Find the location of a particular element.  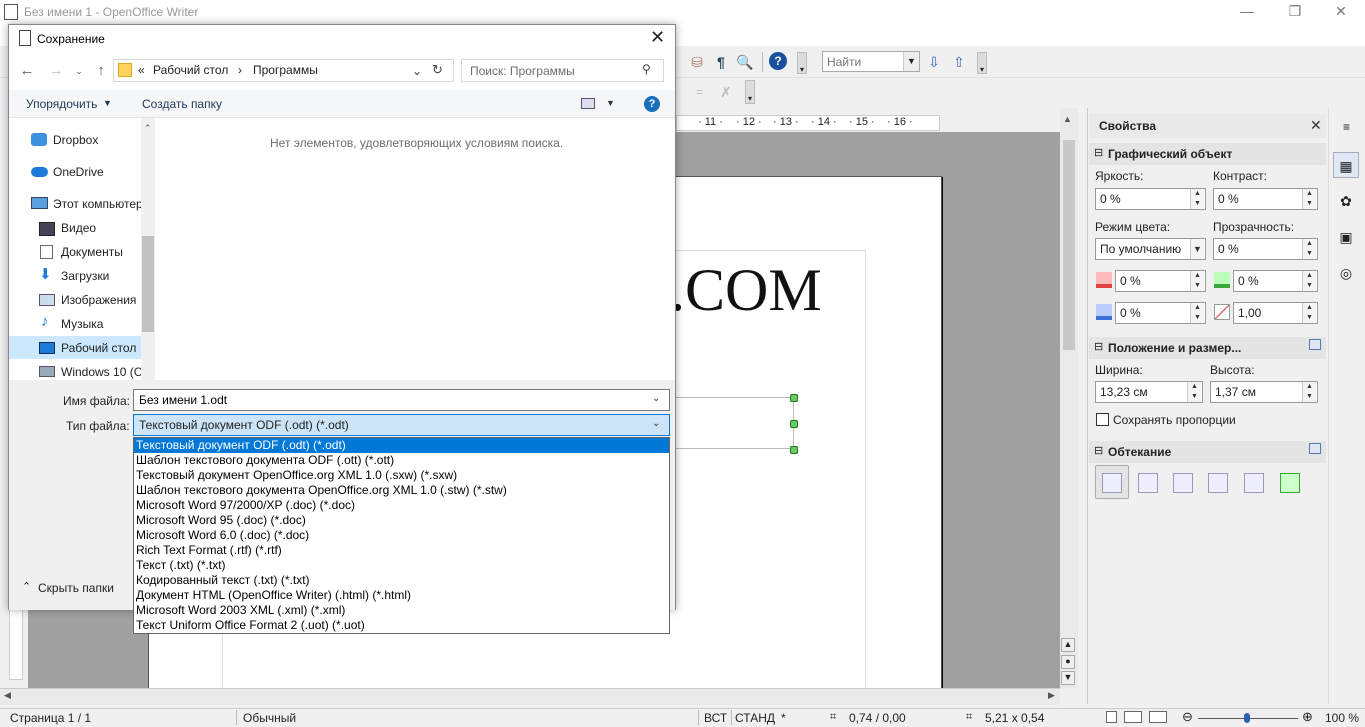

previous-page-icon: ▲ is located at coordinates (1068, 645).